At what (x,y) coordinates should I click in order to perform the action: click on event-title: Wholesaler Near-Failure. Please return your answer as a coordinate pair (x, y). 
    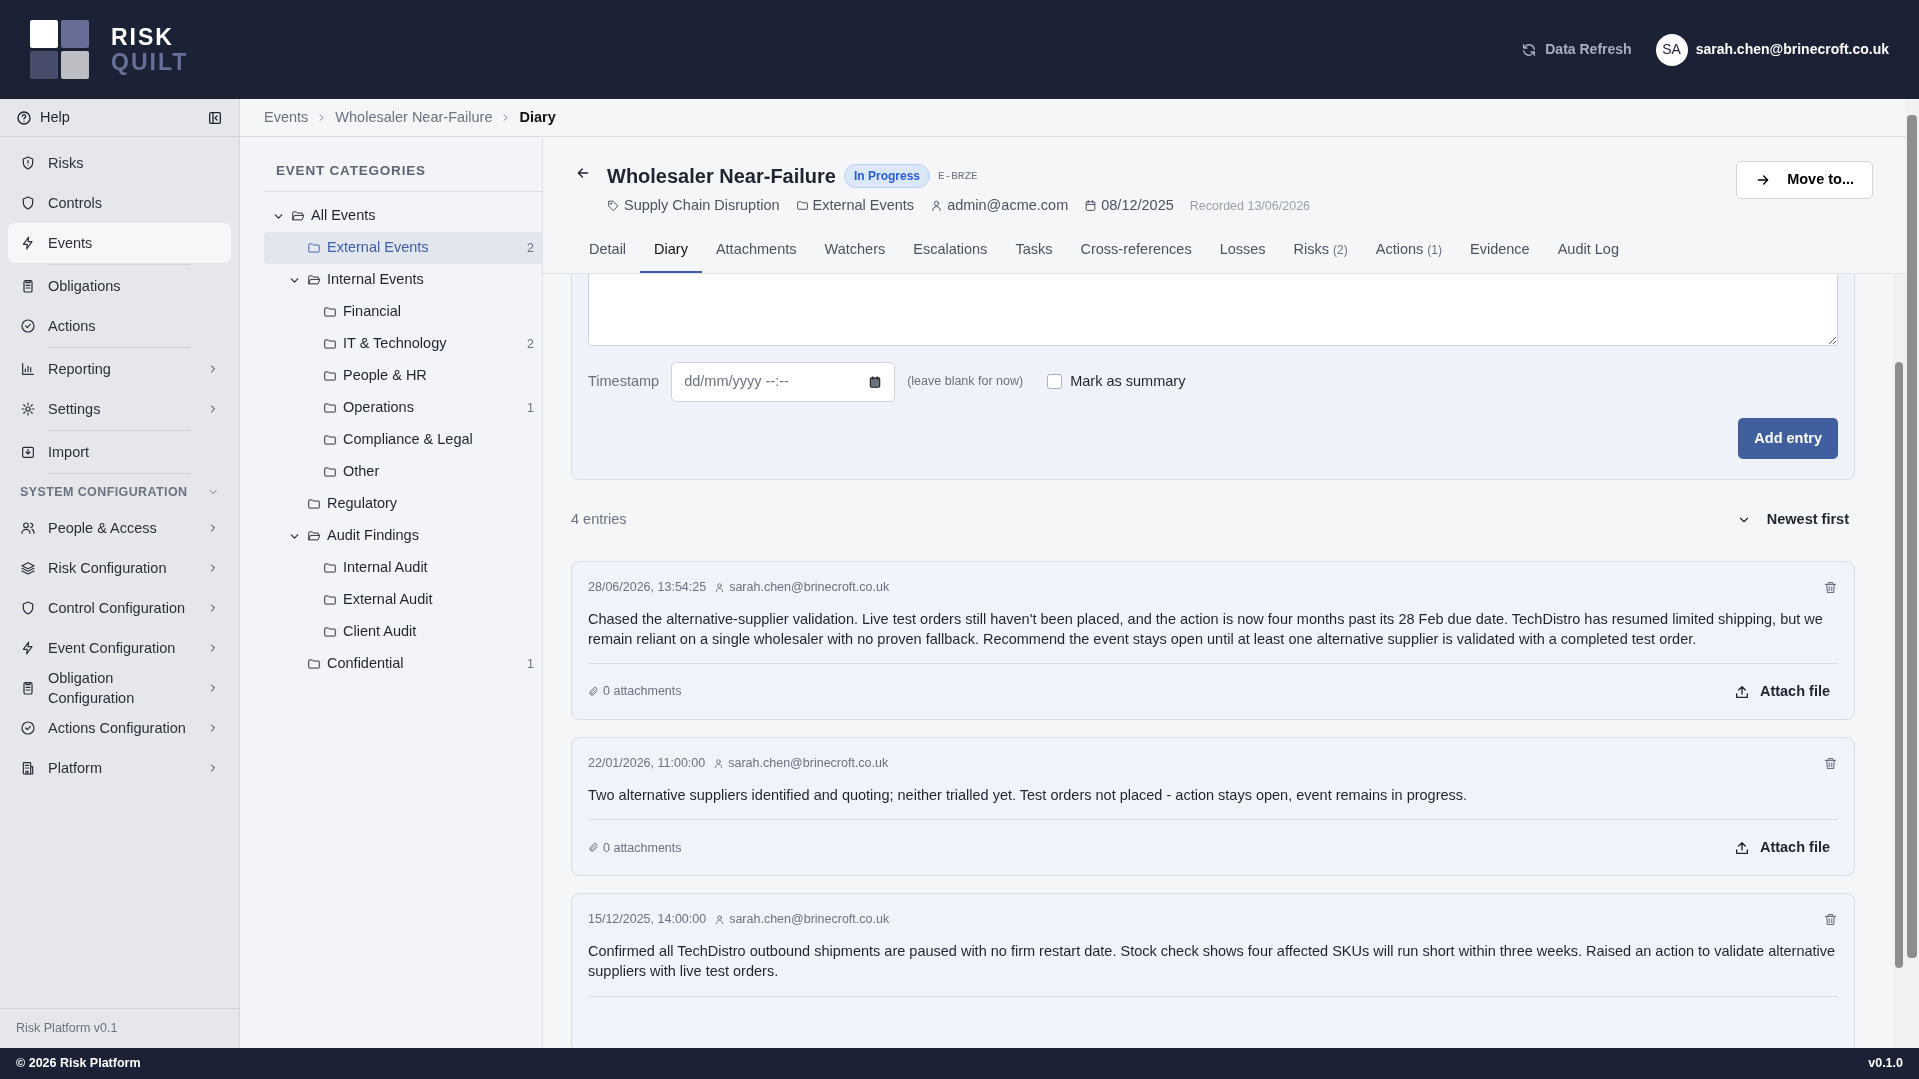
    Looking at the image, I should click on (721, 176).